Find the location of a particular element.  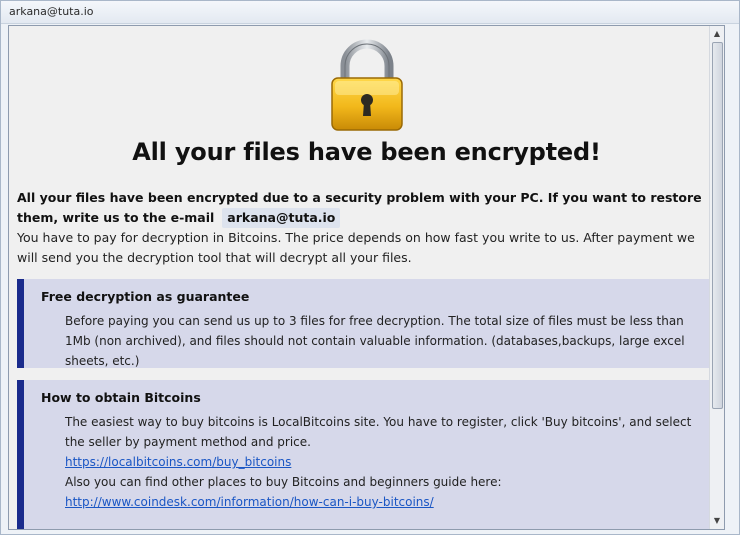

scroll-thumb is located at coordinates (717, 225).